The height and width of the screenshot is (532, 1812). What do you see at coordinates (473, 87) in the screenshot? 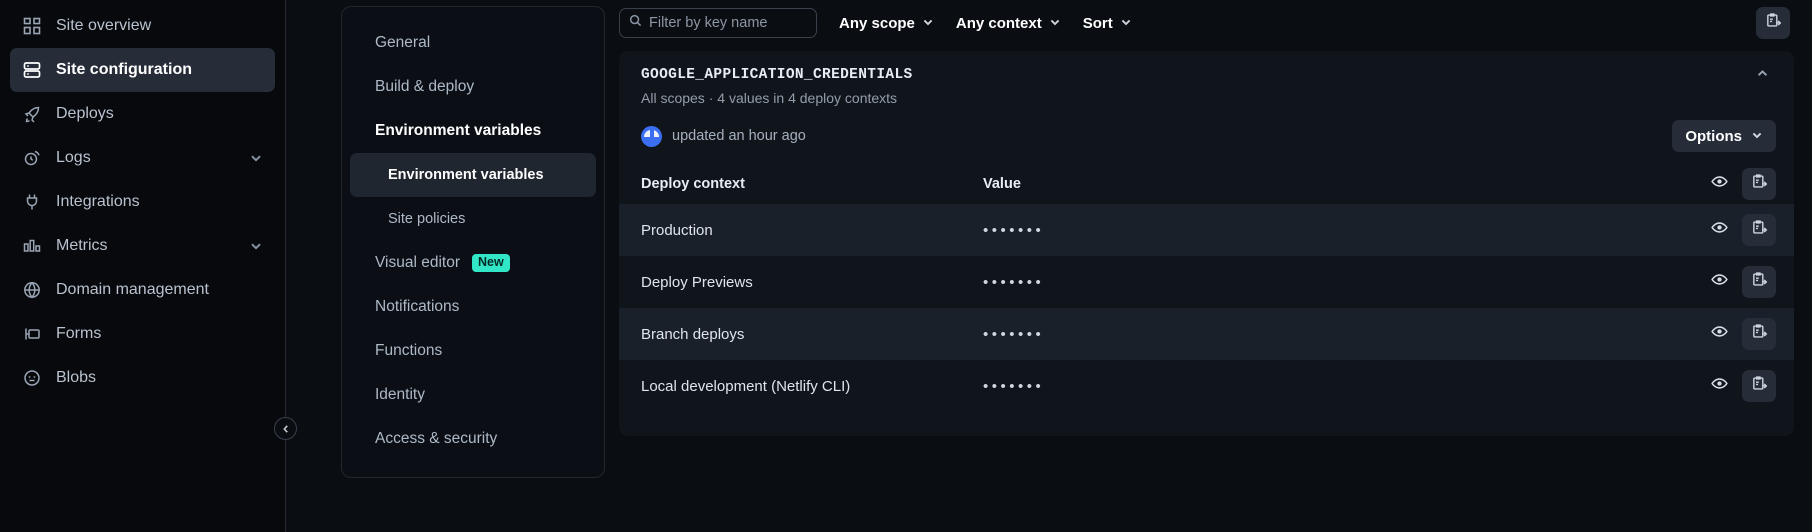
I see `subnav-item-build-deploy: Build & deploy` at bounding box center [473, 87].